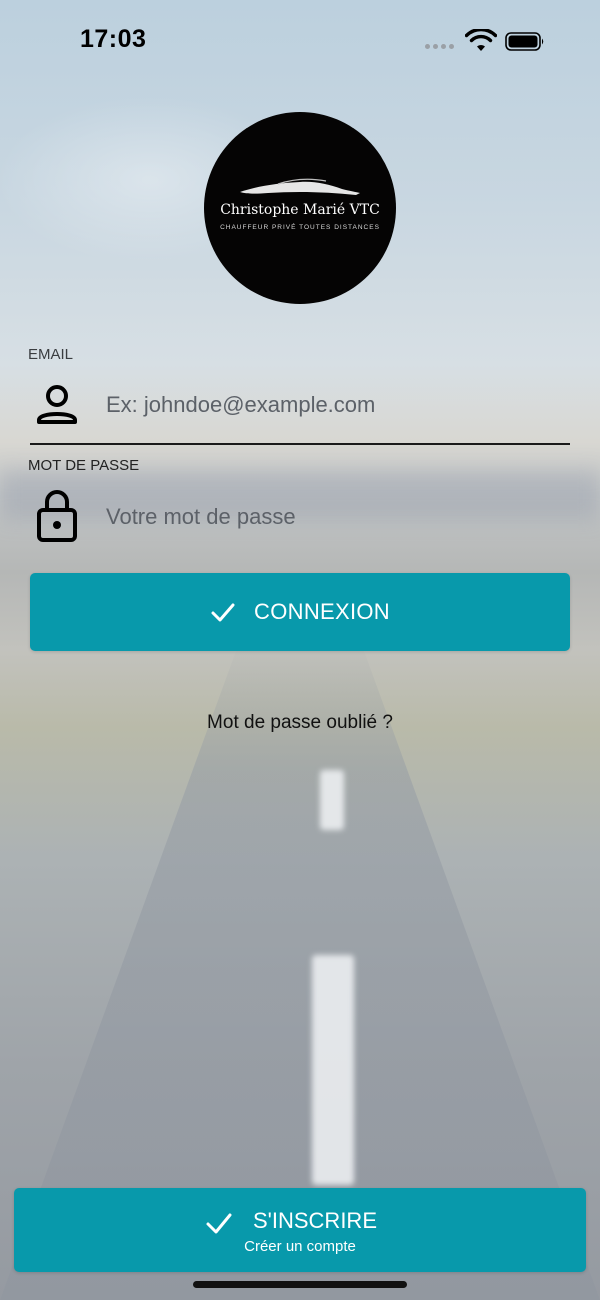  What do you see at coordinates (439, 46) in the screenshot?
I see `cellular-signal-icon` at bounding box center [439, 46].